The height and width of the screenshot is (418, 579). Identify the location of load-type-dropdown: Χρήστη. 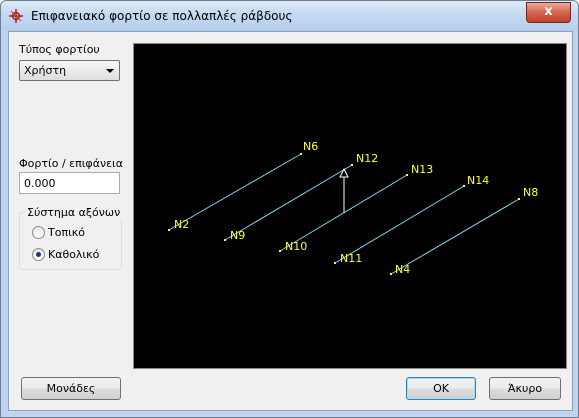
(69, 70).